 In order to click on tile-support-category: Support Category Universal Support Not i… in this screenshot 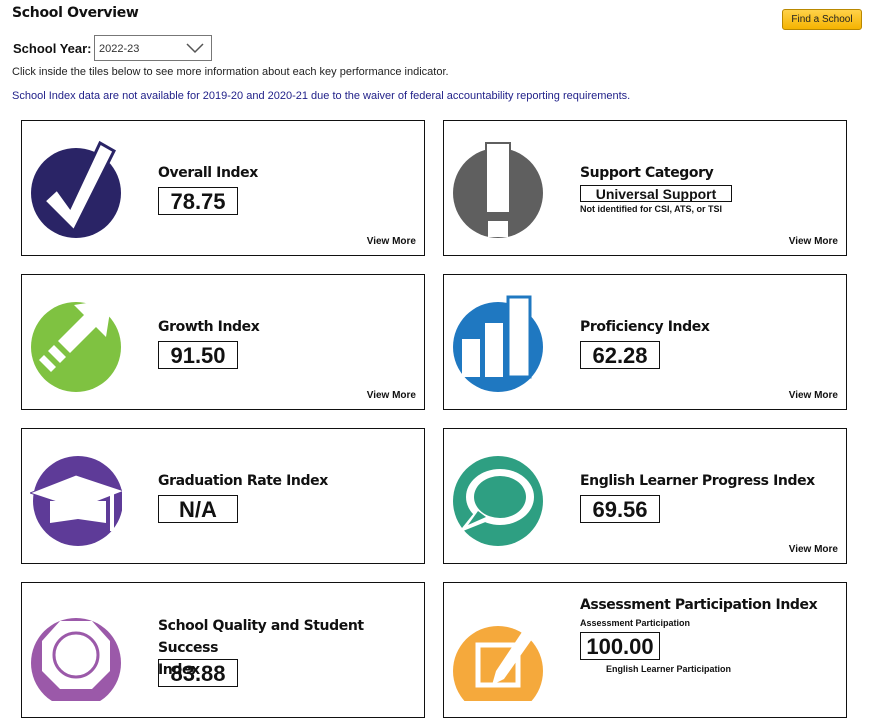, I will do `click(645, 188)`.